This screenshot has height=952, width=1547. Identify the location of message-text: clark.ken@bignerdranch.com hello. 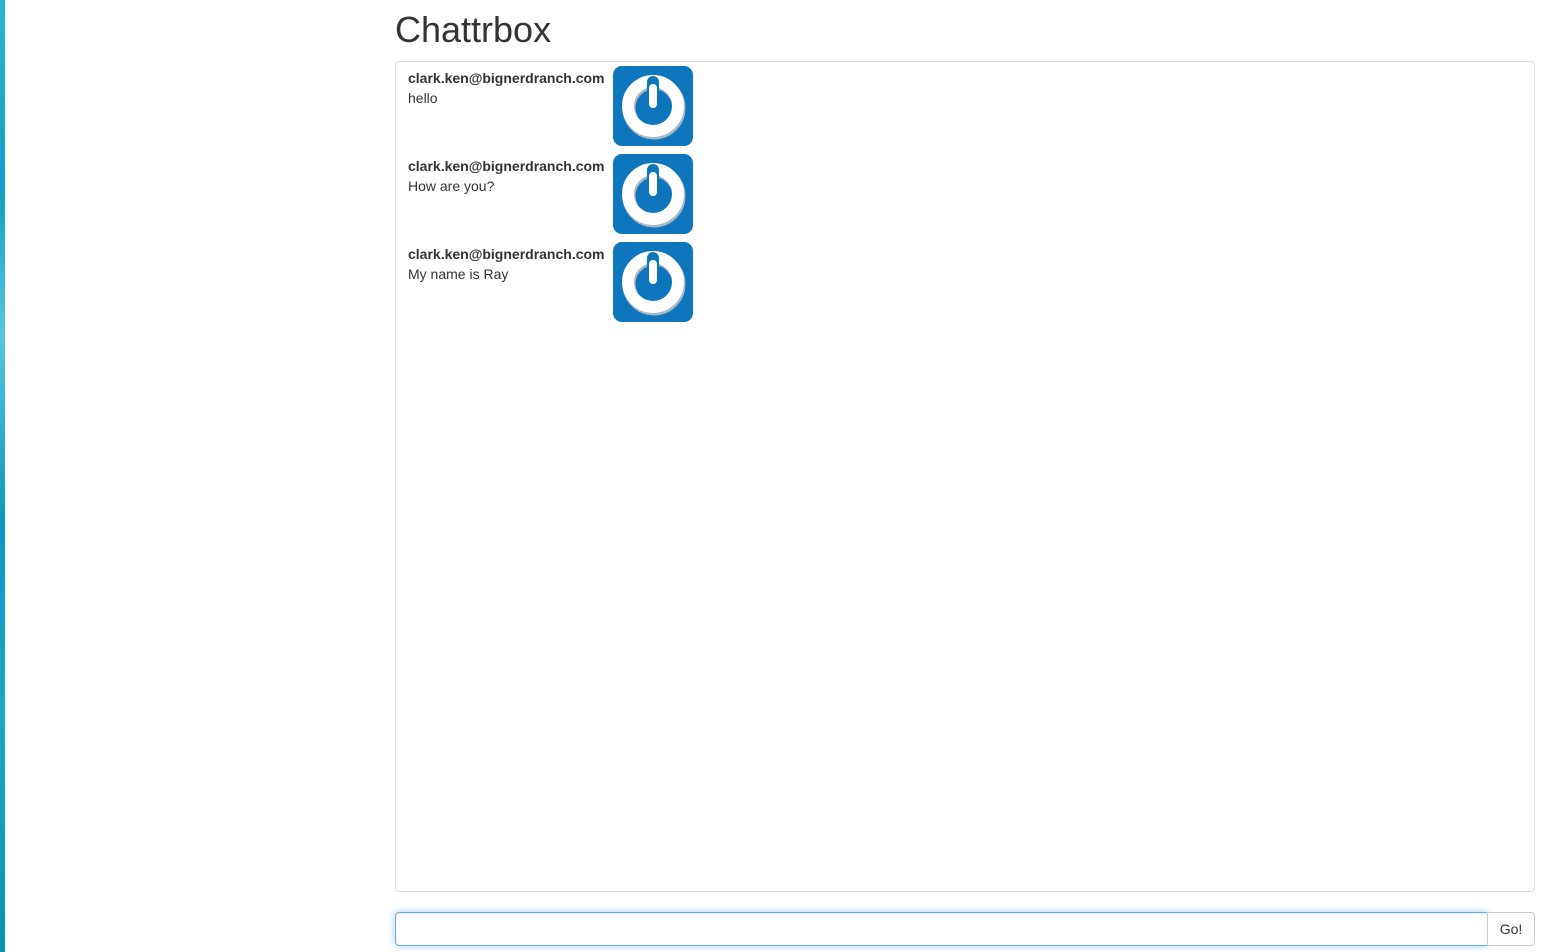
(510, 87).